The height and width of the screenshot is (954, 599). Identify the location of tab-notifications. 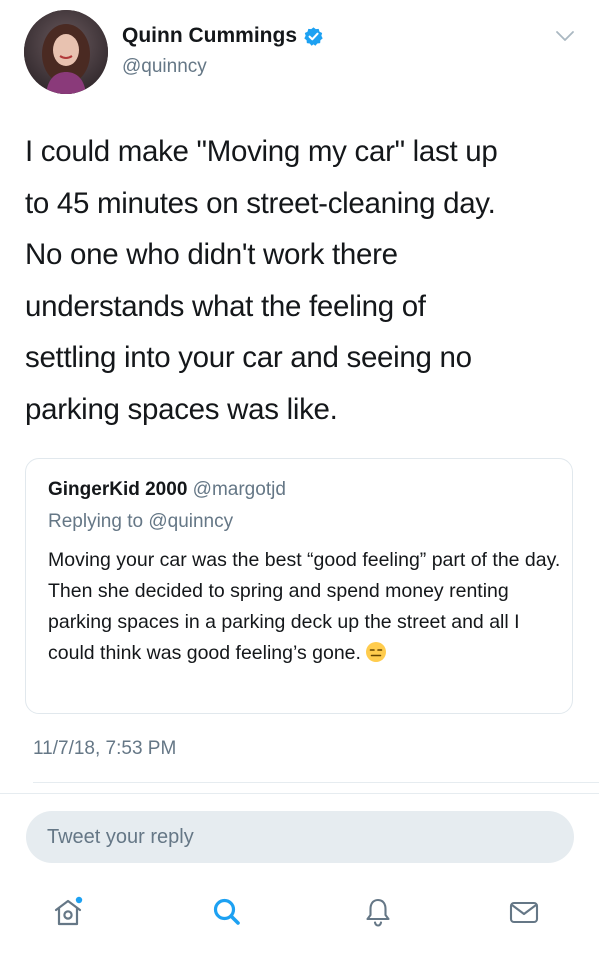
(378, 914).